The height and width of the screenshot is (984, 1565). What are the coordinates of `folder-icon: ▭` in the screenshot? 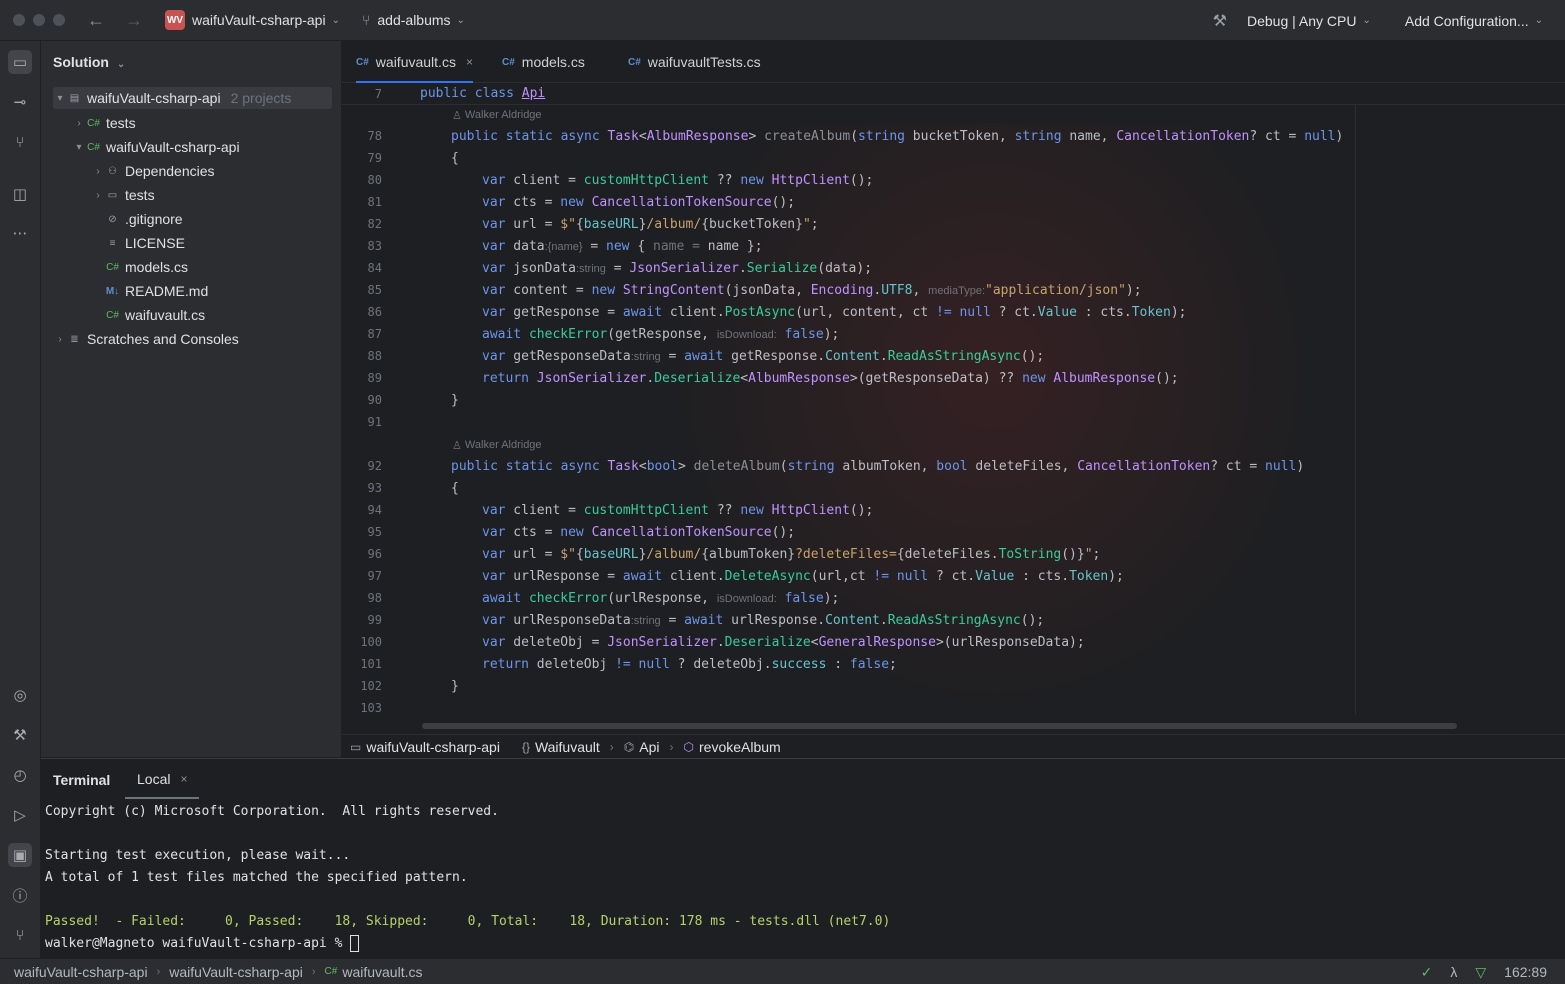 It's located at (20, 62).